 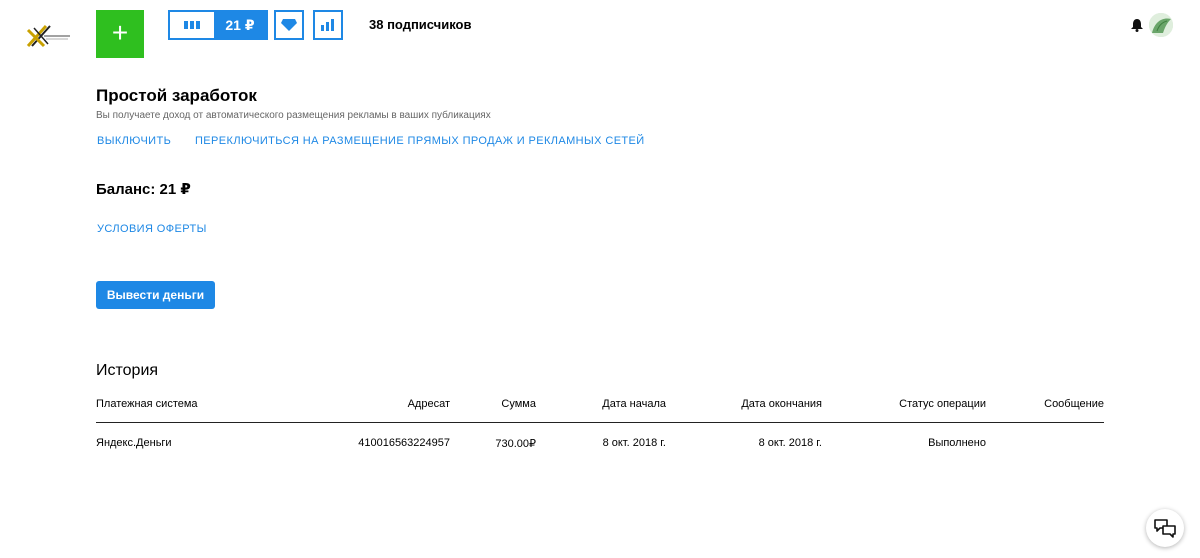 What do you see at coordinates (240, 25) in the screenshot?
I see `balance-amount: 21 ₽` at bounding box center [240, 25].